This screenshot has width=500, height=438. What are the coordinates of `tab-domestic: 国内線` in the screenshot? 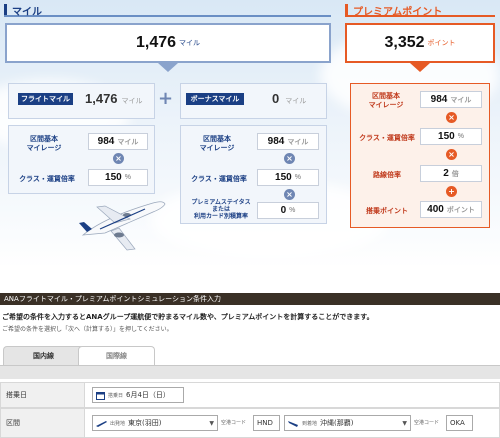 It's located at (43, 355).